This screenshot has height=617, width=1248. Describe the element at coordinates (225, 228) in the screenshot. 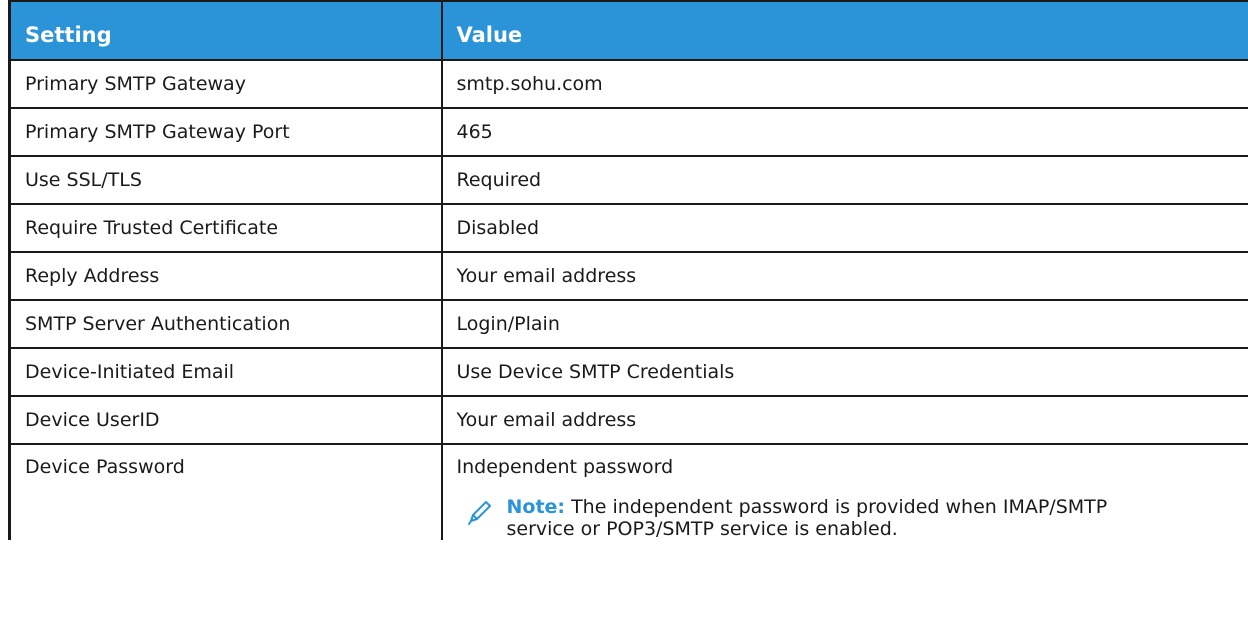

I see `setting-cell: Require Trusted Certificate` at that location.